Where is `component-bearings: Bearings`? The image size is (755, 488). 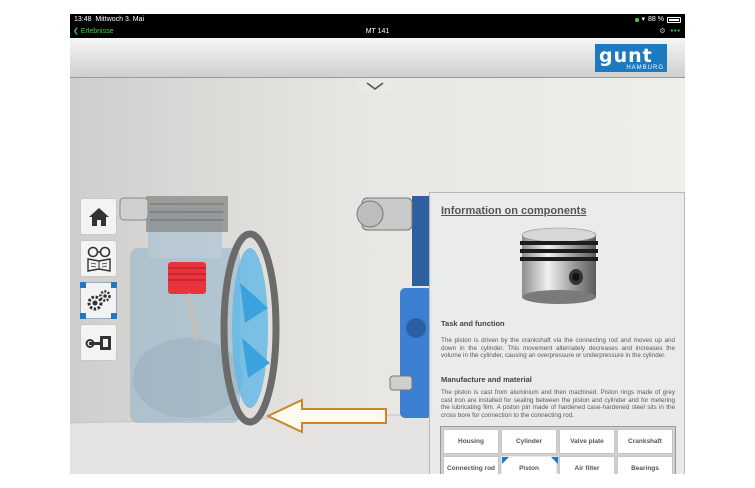
component-bearings: Bearings is located at coordinates (645, 465).